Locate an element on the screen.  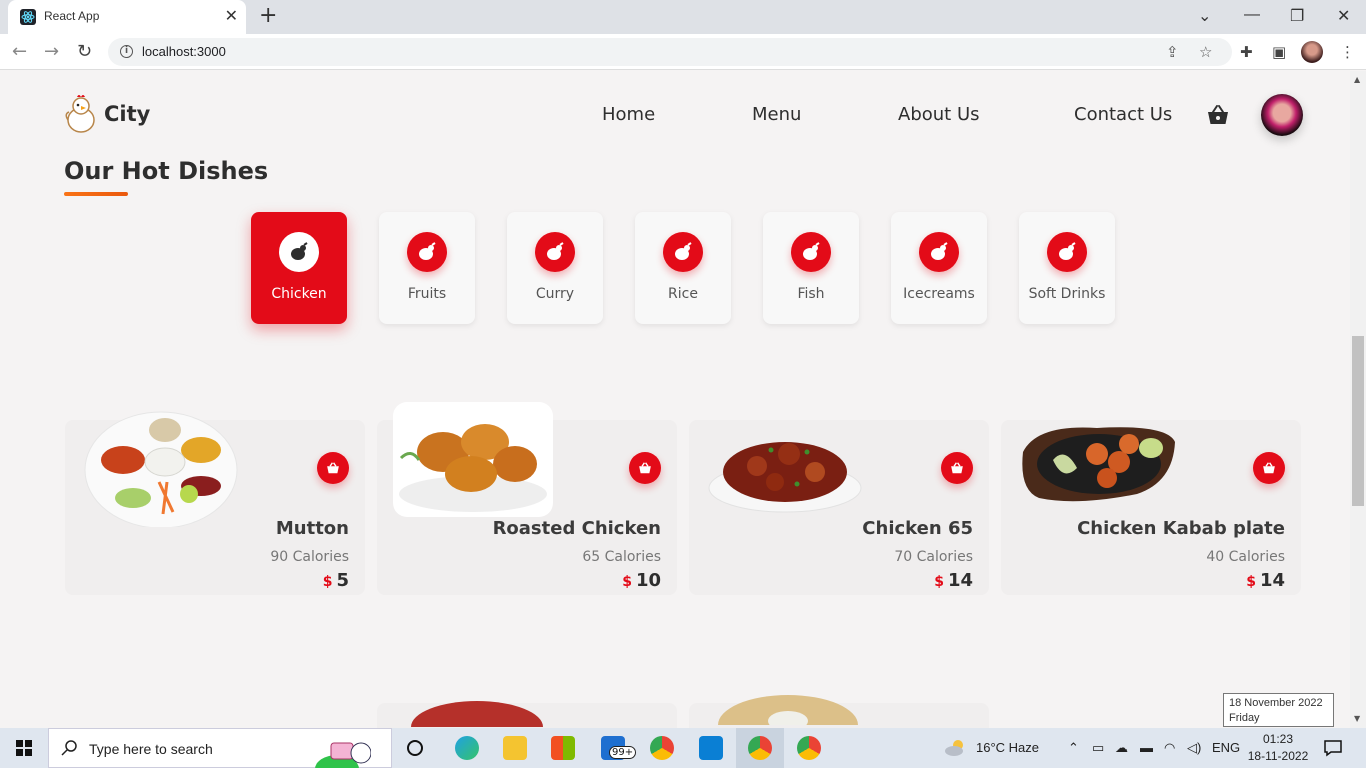
nav-contact-us: Contact Us is located at coordinates (1123, 114).